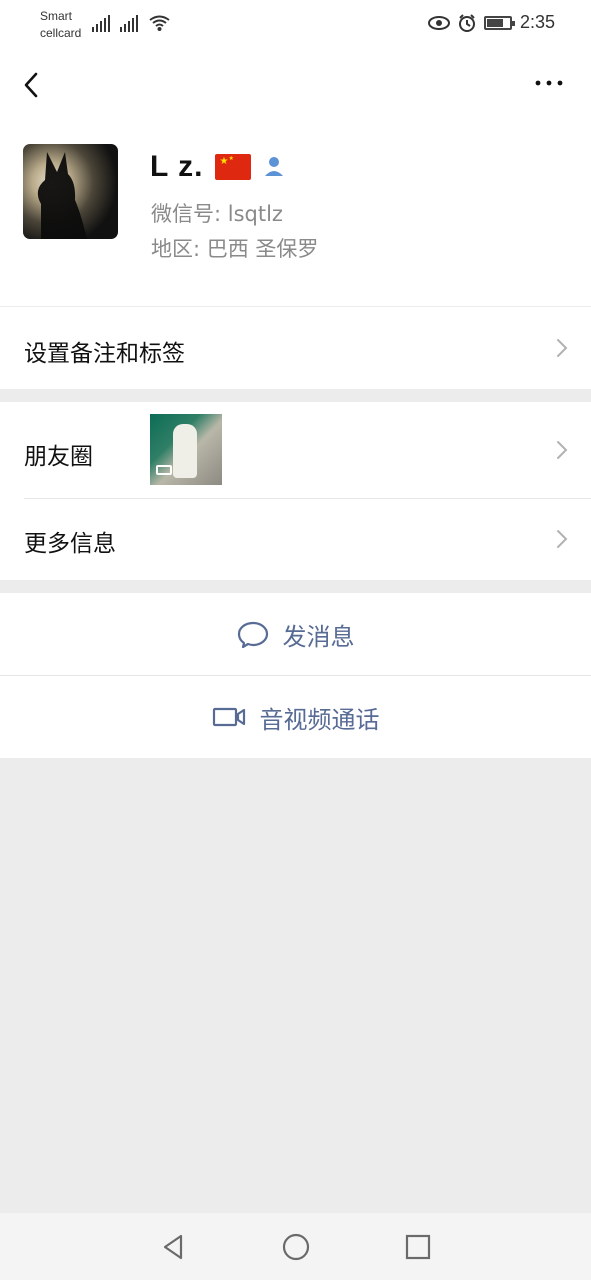  I want to click on clock-time: 2:35, so click(537, 22).